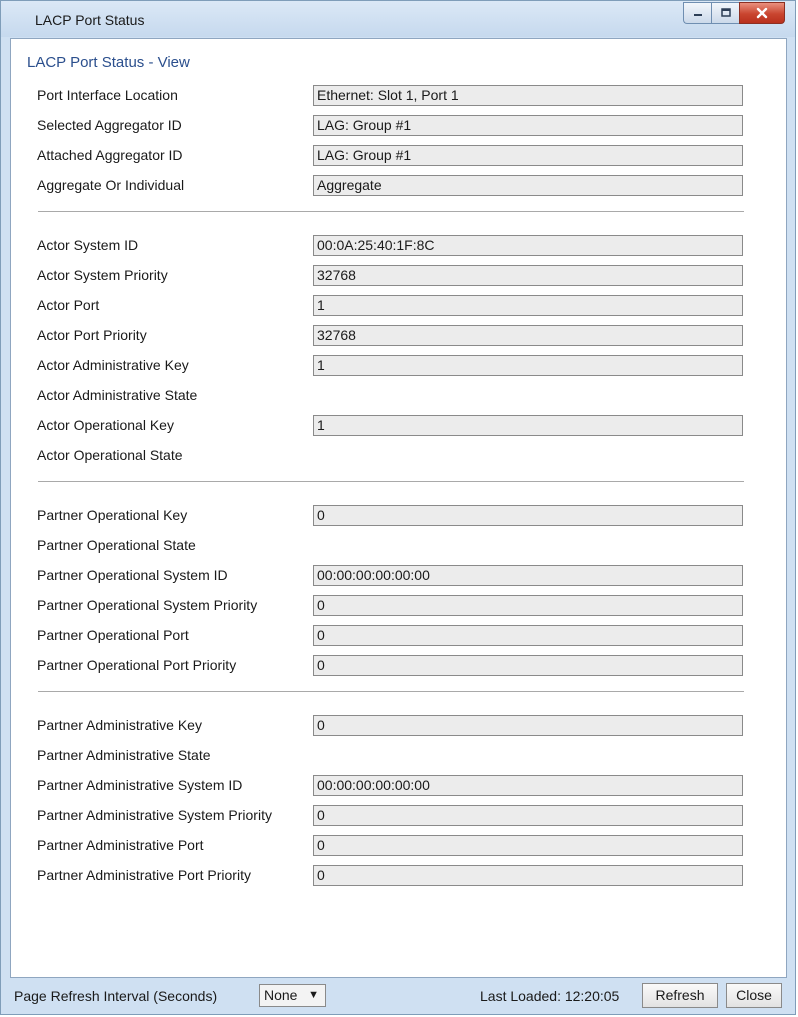 Image resolution: width=798 pixels, height=1017 pixels. What do you see at coordinates (107, 95) in the screenshot?
I see `field-label: Port Interface Location` at bounding box center [107, 95].